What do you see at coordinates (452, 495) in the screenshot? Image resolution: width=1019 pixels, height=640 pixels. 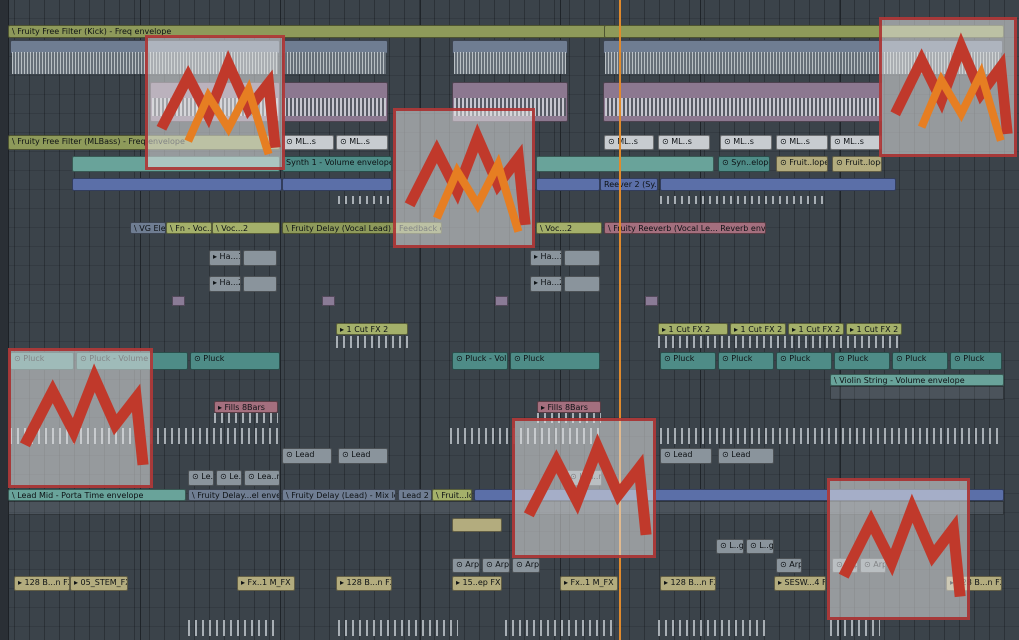 I see `automation-clip: \ Fruit...lope` at bounding box center [452, 495].